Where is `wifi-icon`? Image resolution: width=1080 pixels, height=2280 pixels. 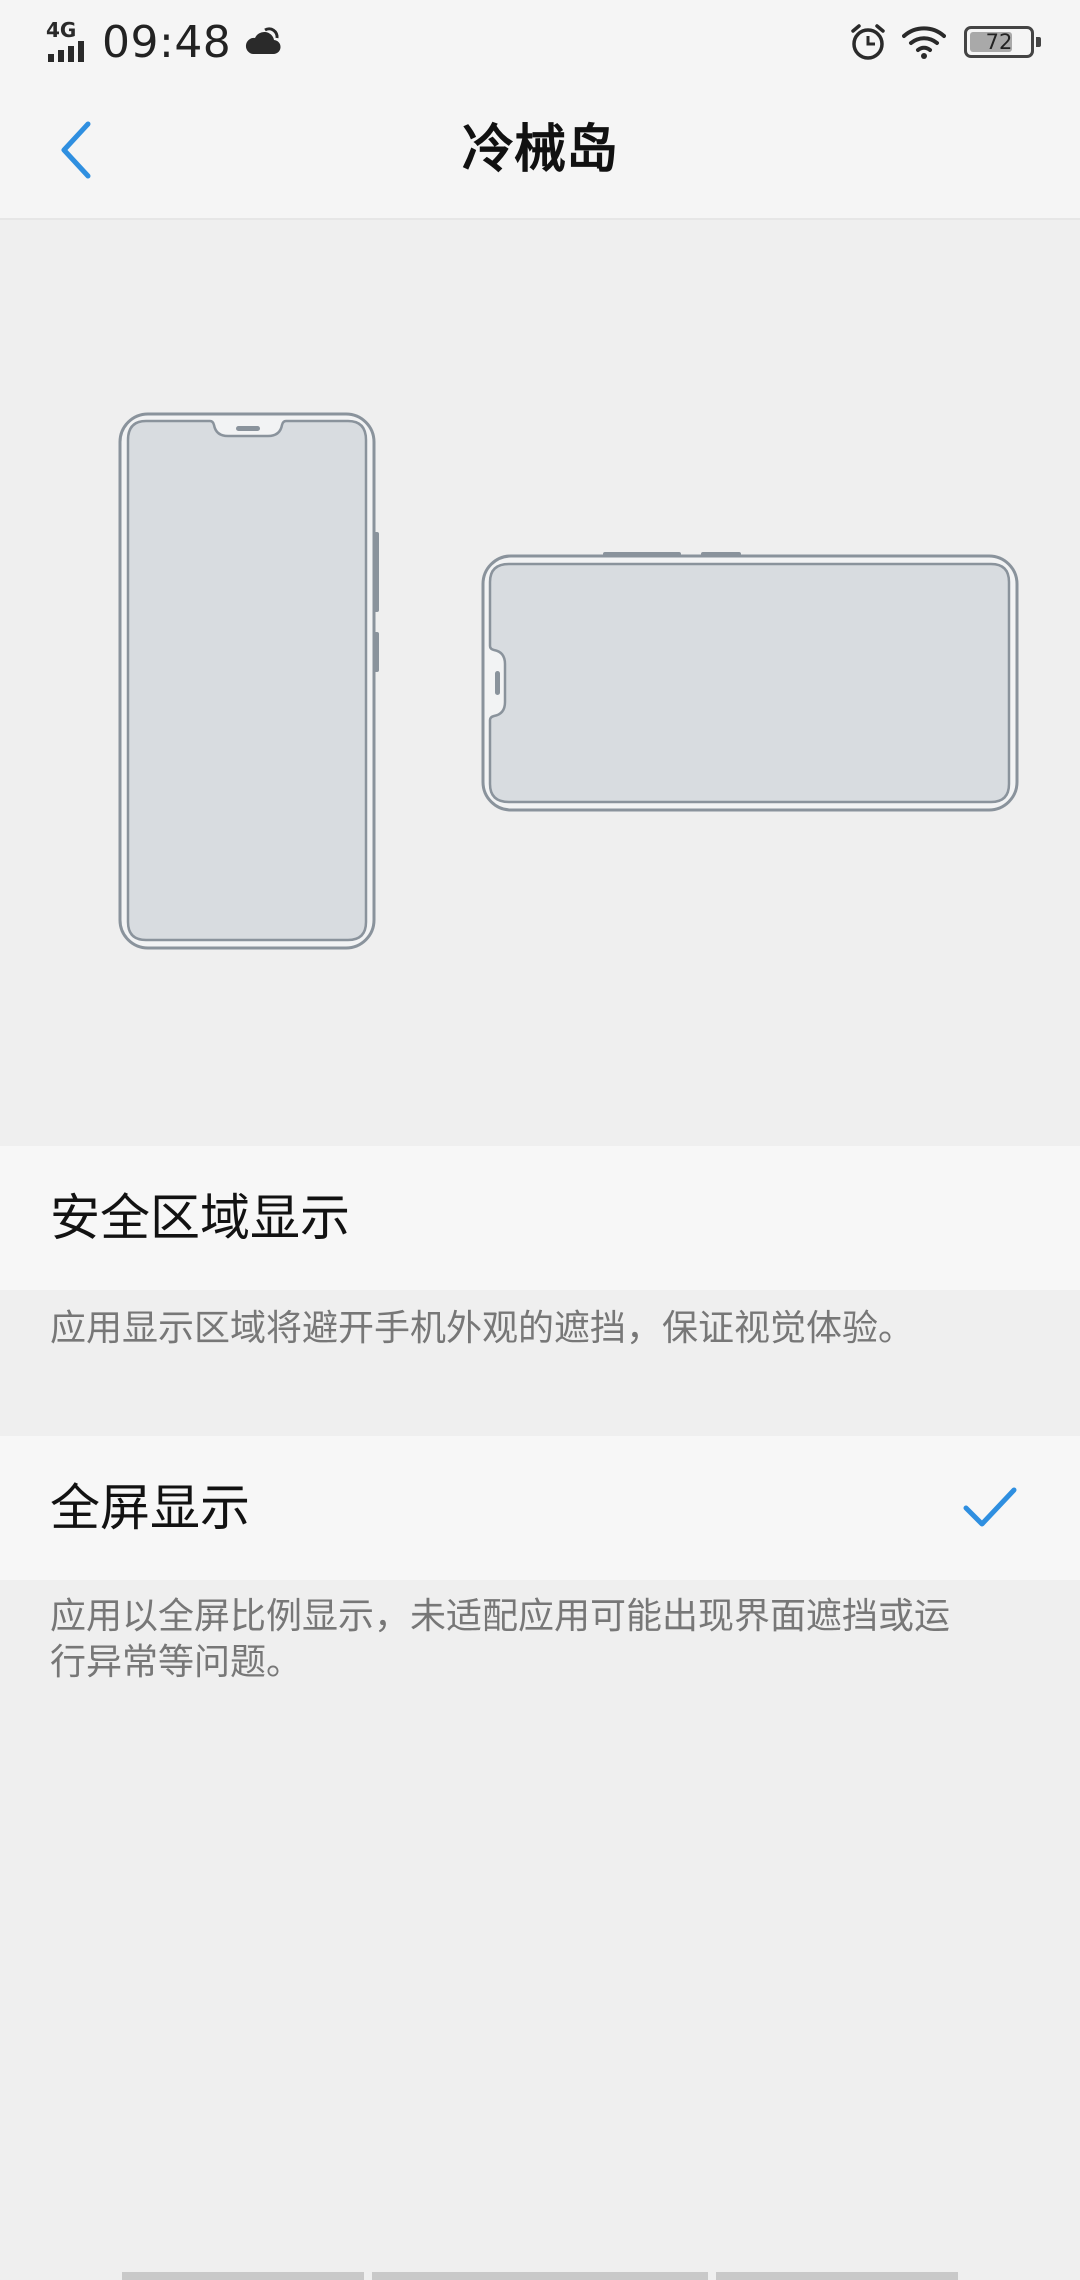 wifi-icon is located at coordinates (924, 42).